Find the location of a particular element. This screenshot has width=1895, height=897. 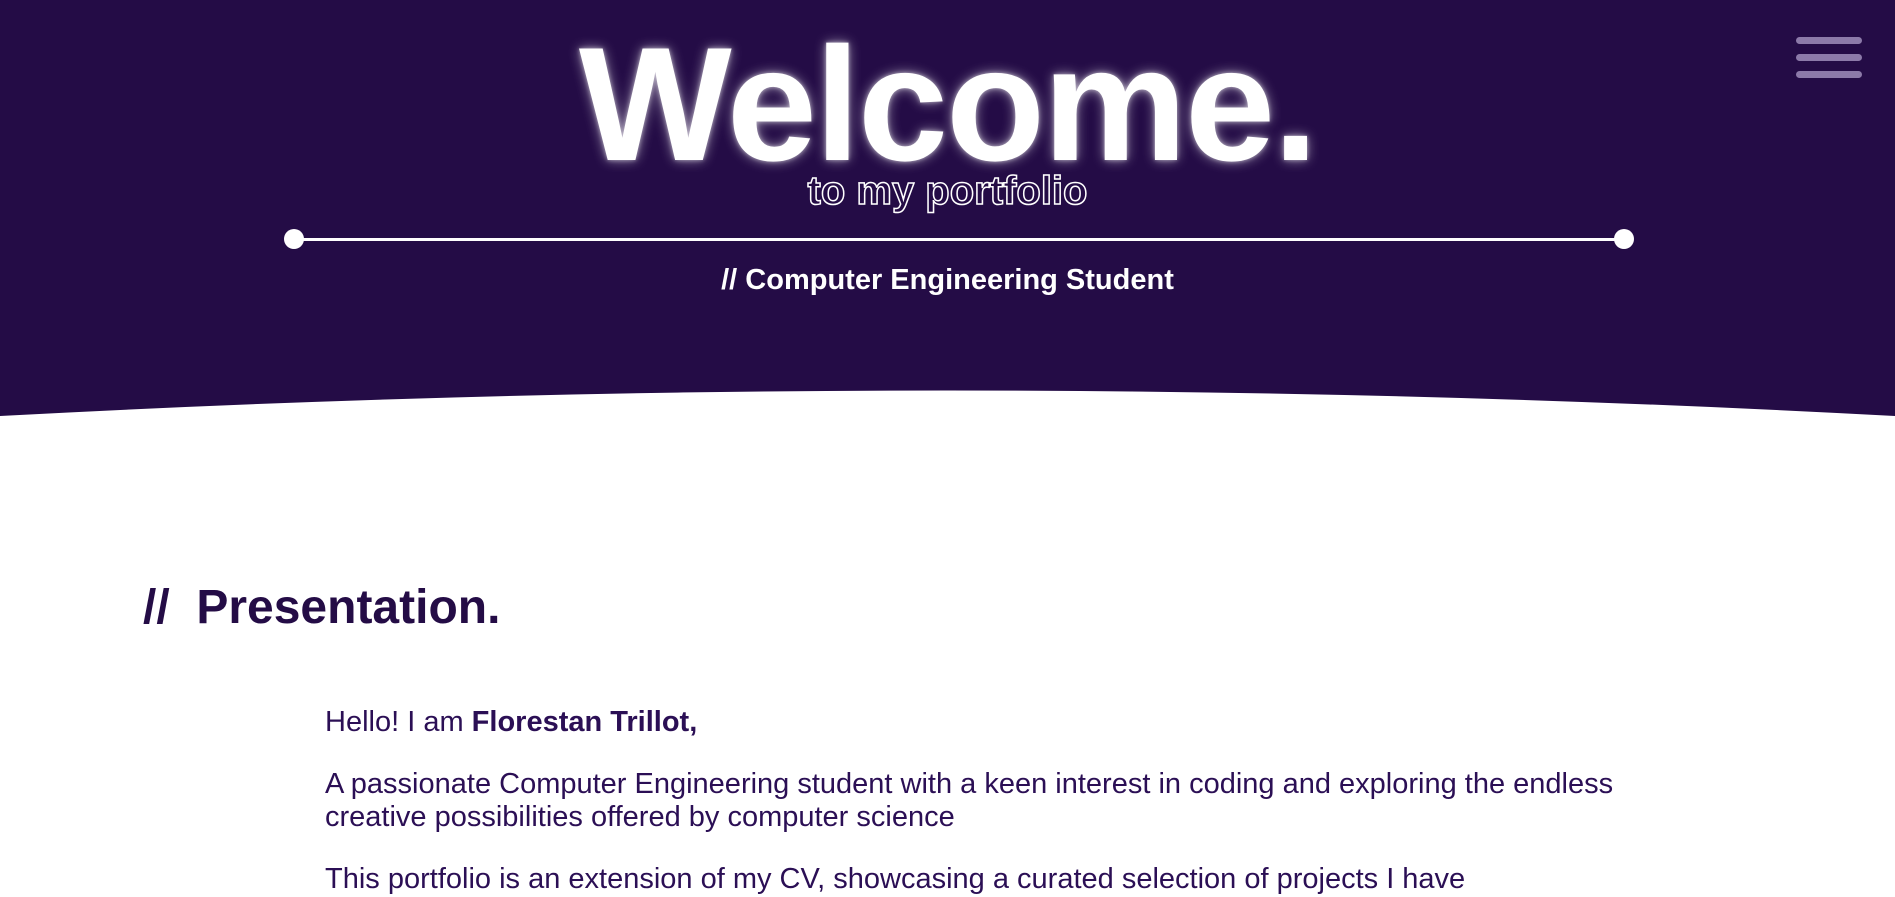

menu-bar-top is located at coordinates (1829, 40).